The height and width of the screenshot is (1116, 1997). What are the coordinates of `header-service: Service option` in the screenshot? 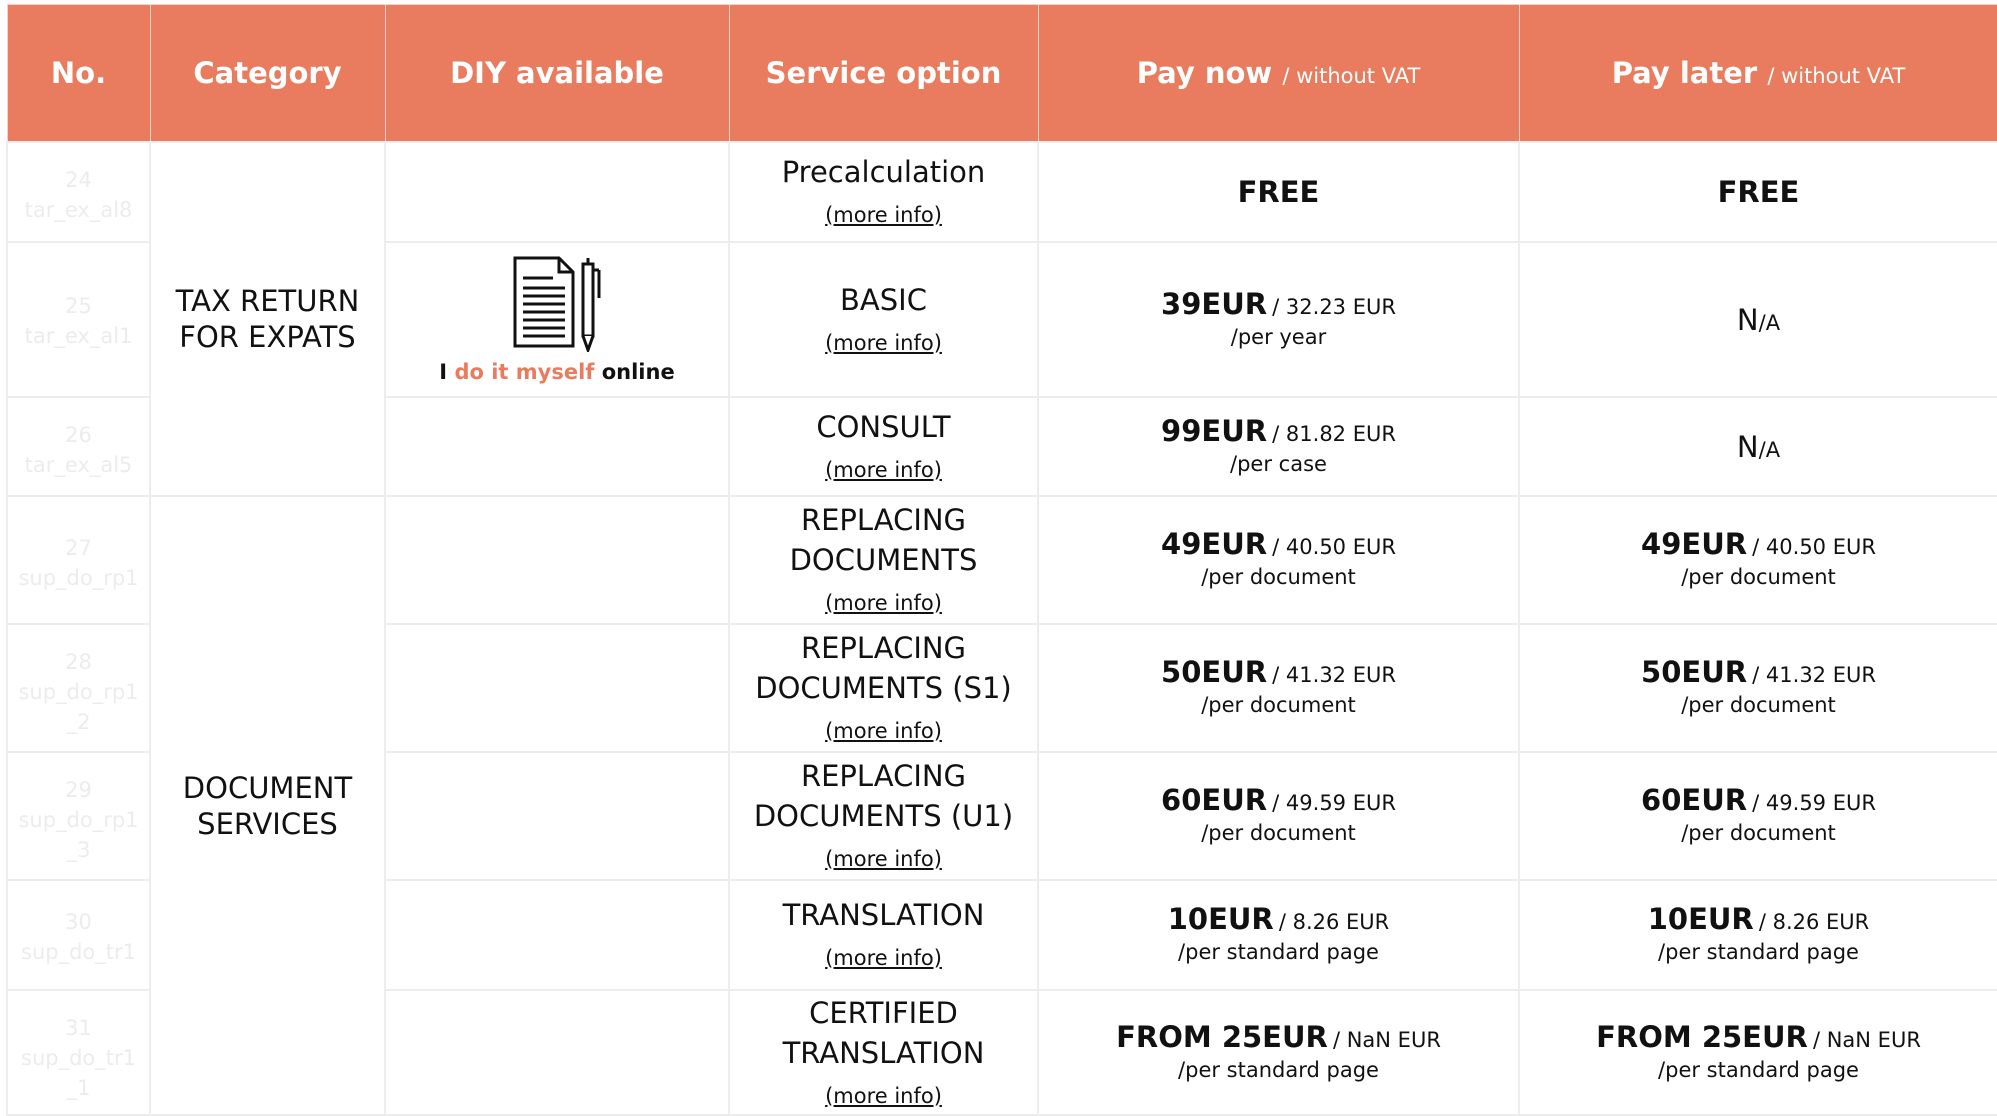 It's located at (883, 73).